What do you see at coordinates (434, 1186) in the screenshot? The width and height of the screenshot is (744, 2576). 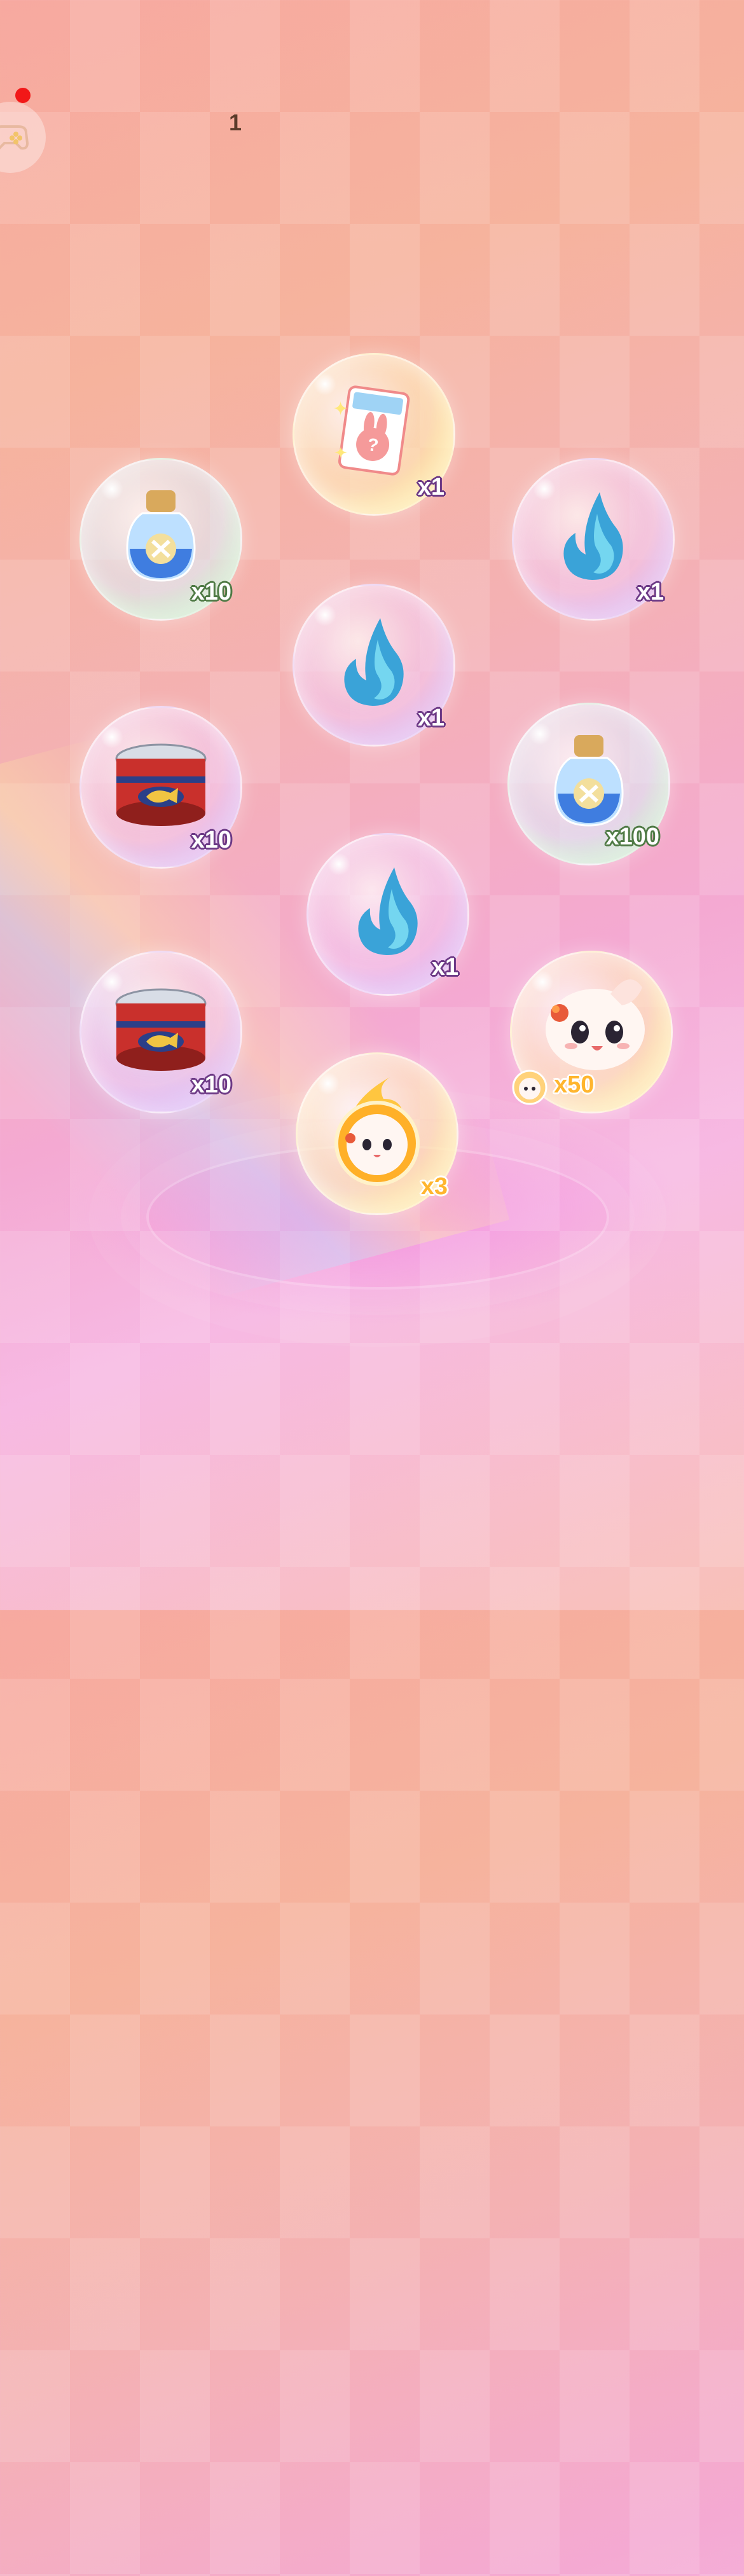 I see `reward-quantity: x3` at bounding box center [434, 1186].